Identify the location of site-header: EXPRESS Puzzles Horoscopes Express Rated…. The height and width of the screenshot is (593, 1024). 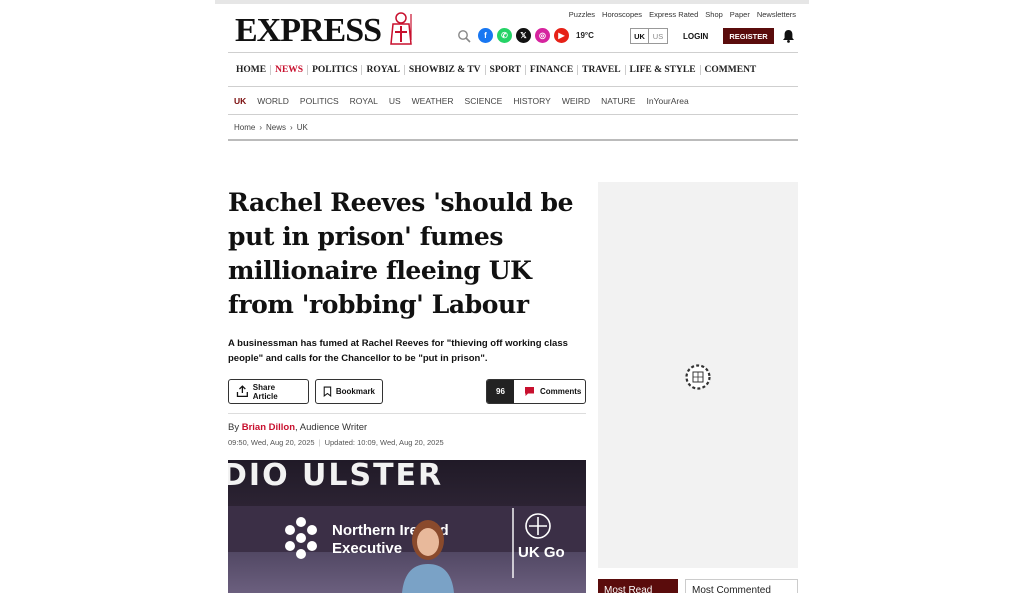
(513, 72).